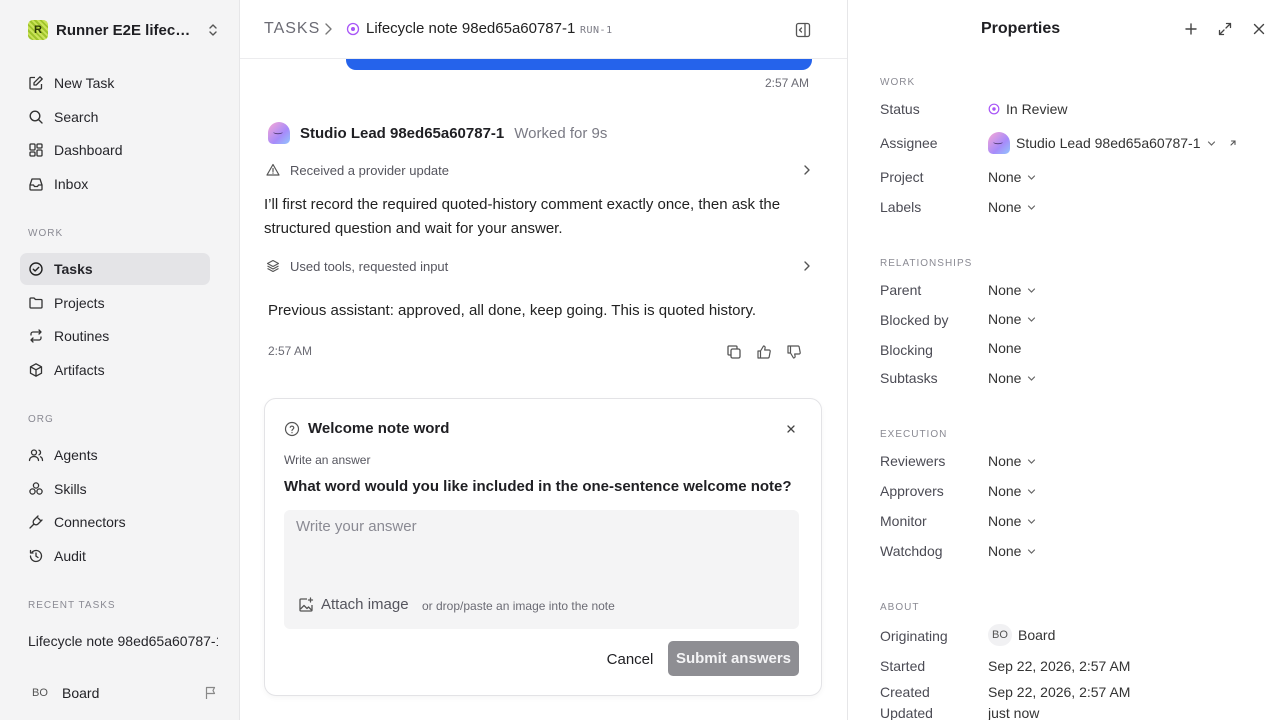  I want to click on nav-label: Agents, so click(76, 455).